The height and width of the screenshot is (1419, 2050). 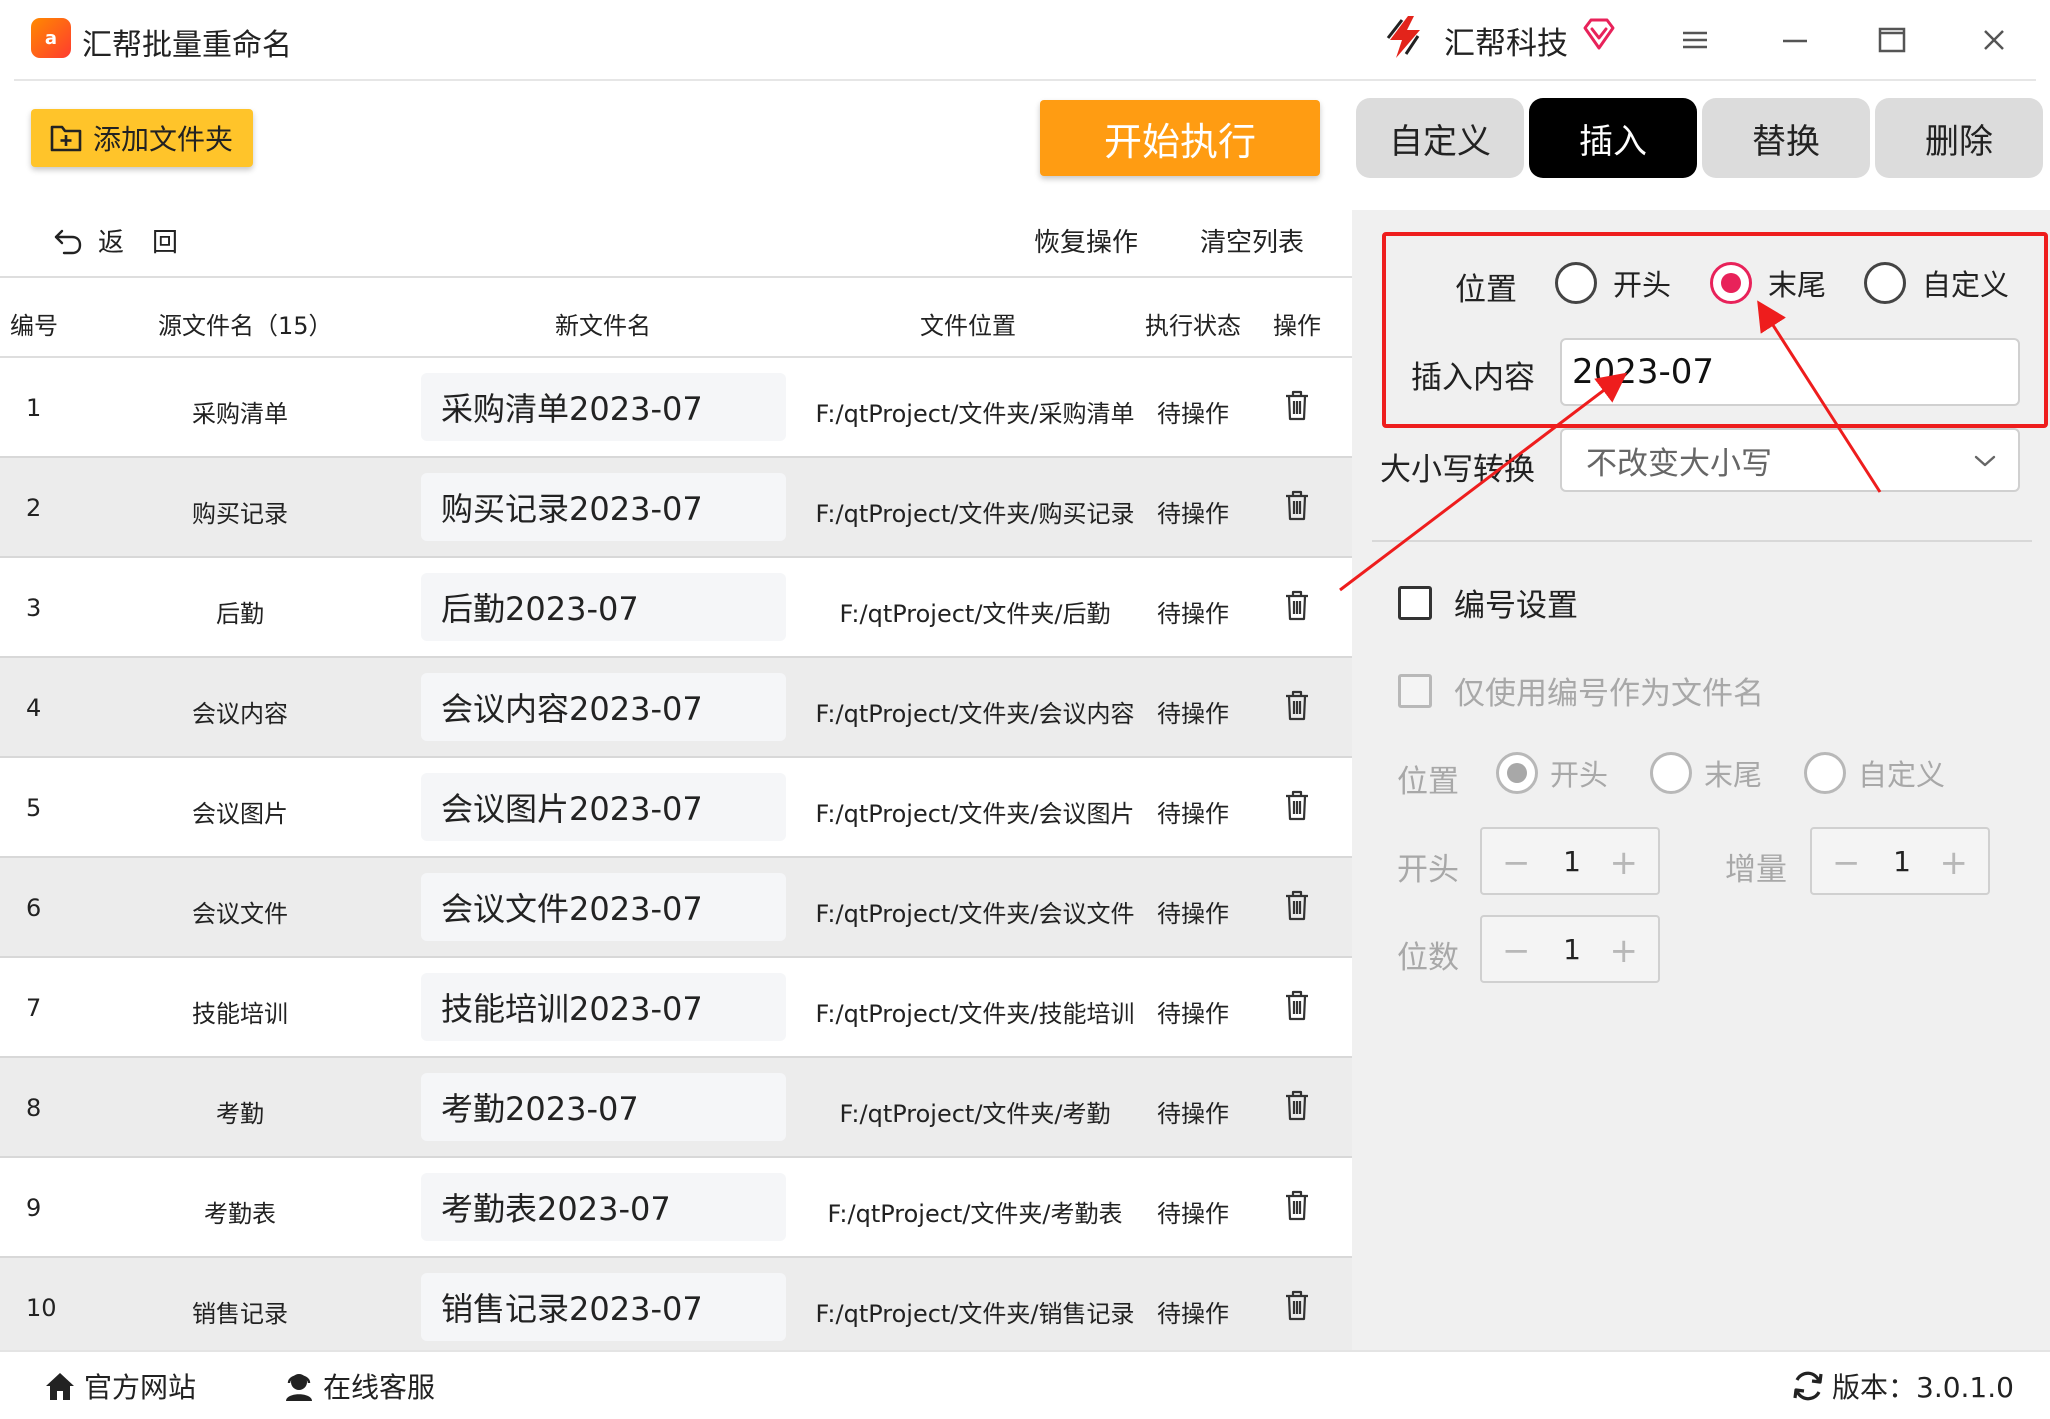 What do you see at coordinates (240, 1314) in the screenshot?
I see `cell-source: 销售记录` at bounding box center [240, 1314].